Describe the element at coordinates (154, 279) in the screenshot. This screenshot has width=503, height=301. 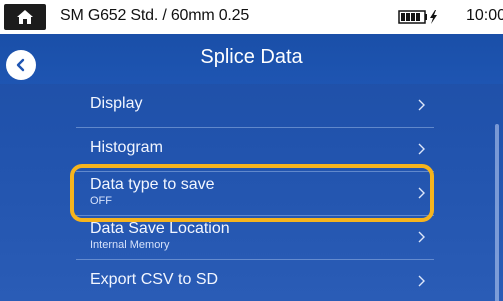
I see `menu-item-label: Export CSV to SD` at that location.